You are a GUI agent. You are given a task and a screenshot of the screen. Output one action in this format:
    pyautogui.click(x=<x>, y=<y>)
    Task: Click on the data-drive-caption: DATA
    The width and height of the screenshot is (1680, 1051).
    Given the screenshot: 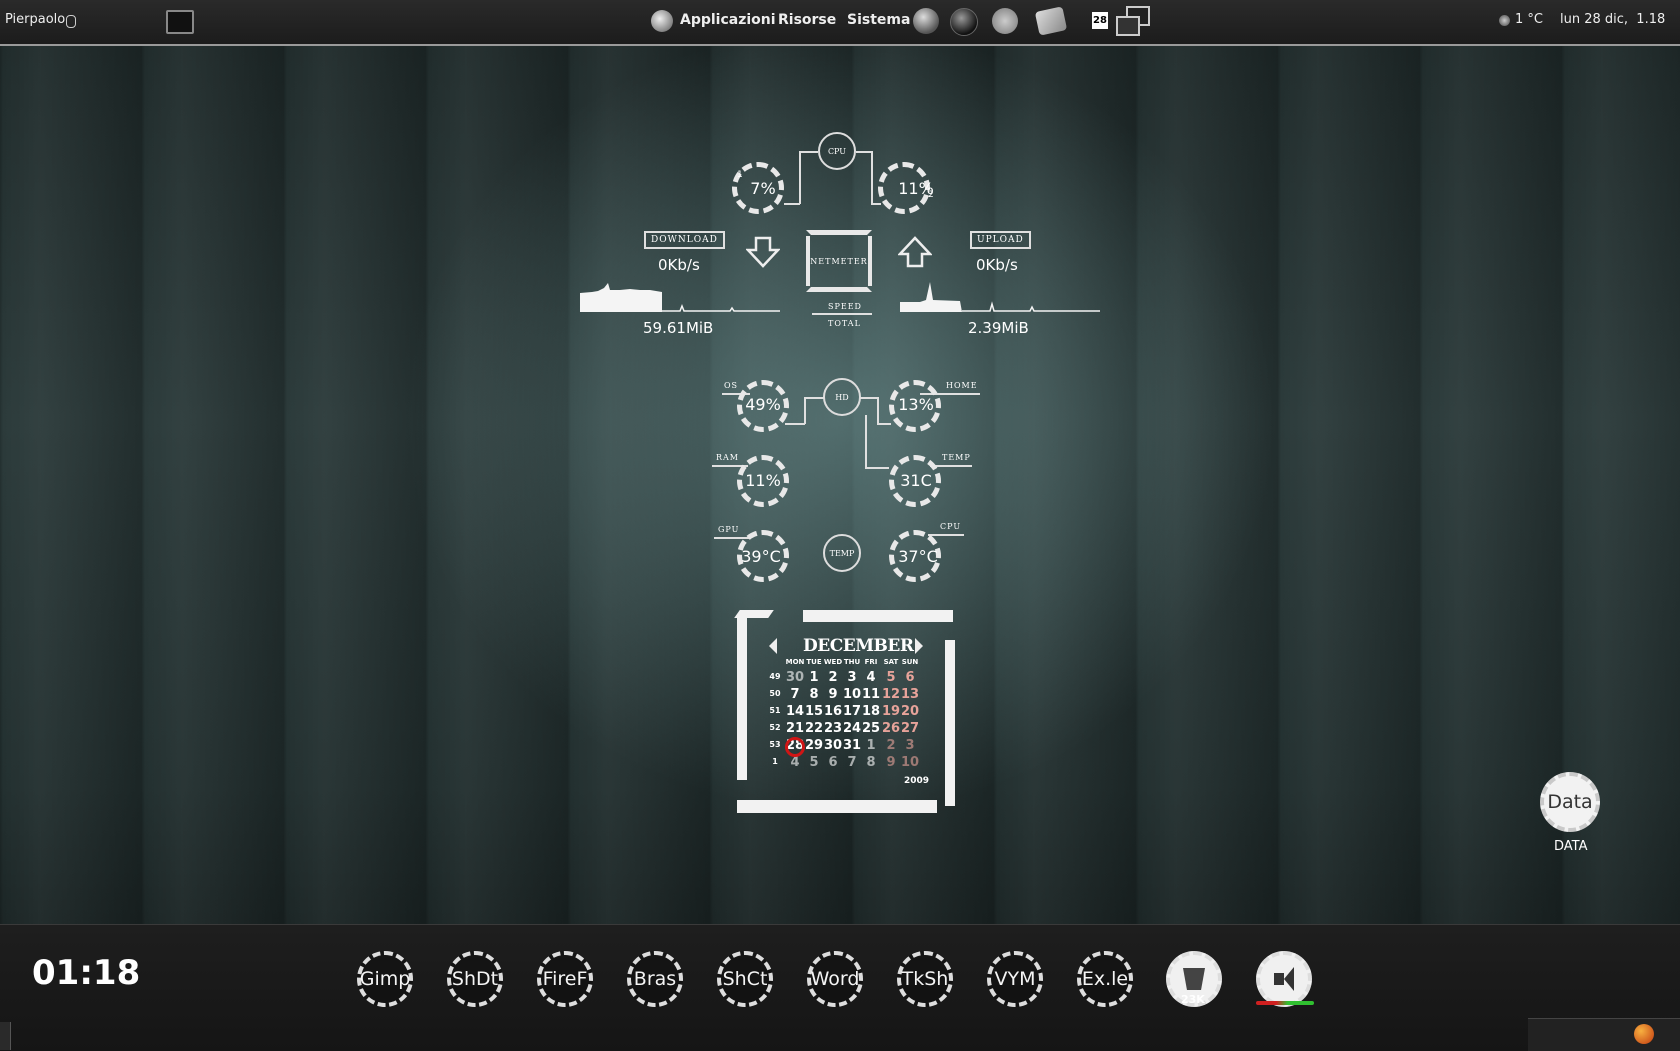 What is the action you would take?
    pyautogui.click(x=1571, y=846)
    